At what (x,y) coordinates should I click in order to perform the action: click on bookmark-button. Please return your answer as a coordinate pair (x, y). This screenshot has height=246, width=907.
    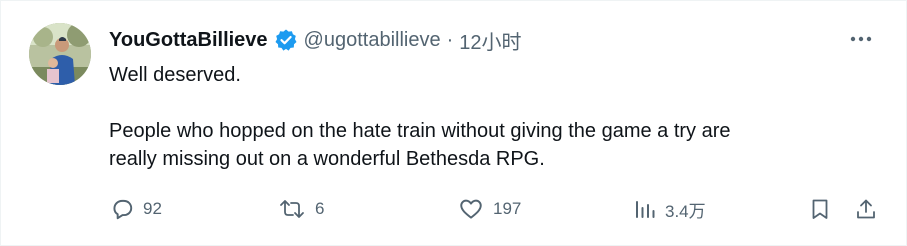
    Looking at the image, I should click on (820, 209).